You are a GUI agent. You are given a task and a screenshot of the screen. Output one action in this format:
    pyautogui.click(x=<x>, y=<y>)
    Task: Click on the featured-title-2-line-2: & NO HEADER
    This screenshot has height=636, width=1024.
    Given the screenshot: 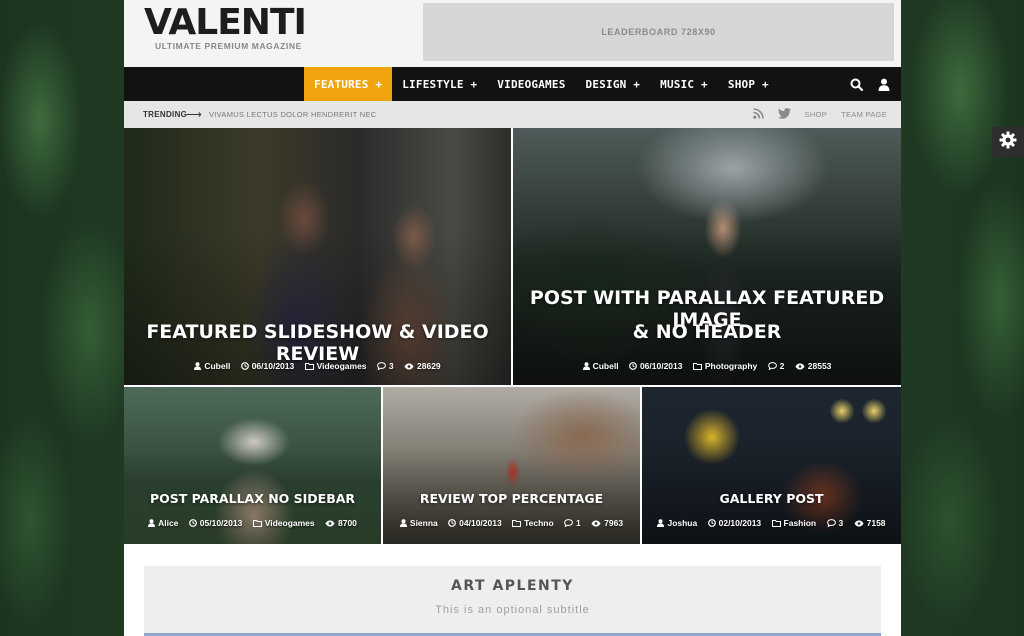 What is the action you would take?
    pyautogui.click(x=707, y=332)
    